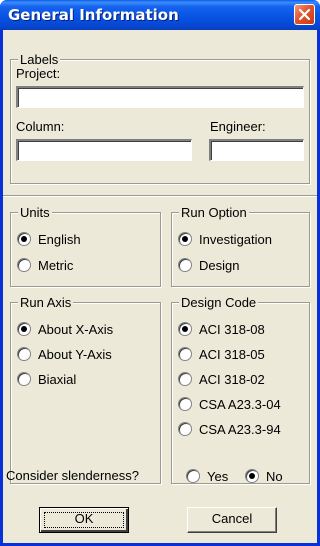  What do you see at coordinates (76, 329) in the screenshot?
I see `radio-label: About X-Axis` at bounding box center [76, 329].